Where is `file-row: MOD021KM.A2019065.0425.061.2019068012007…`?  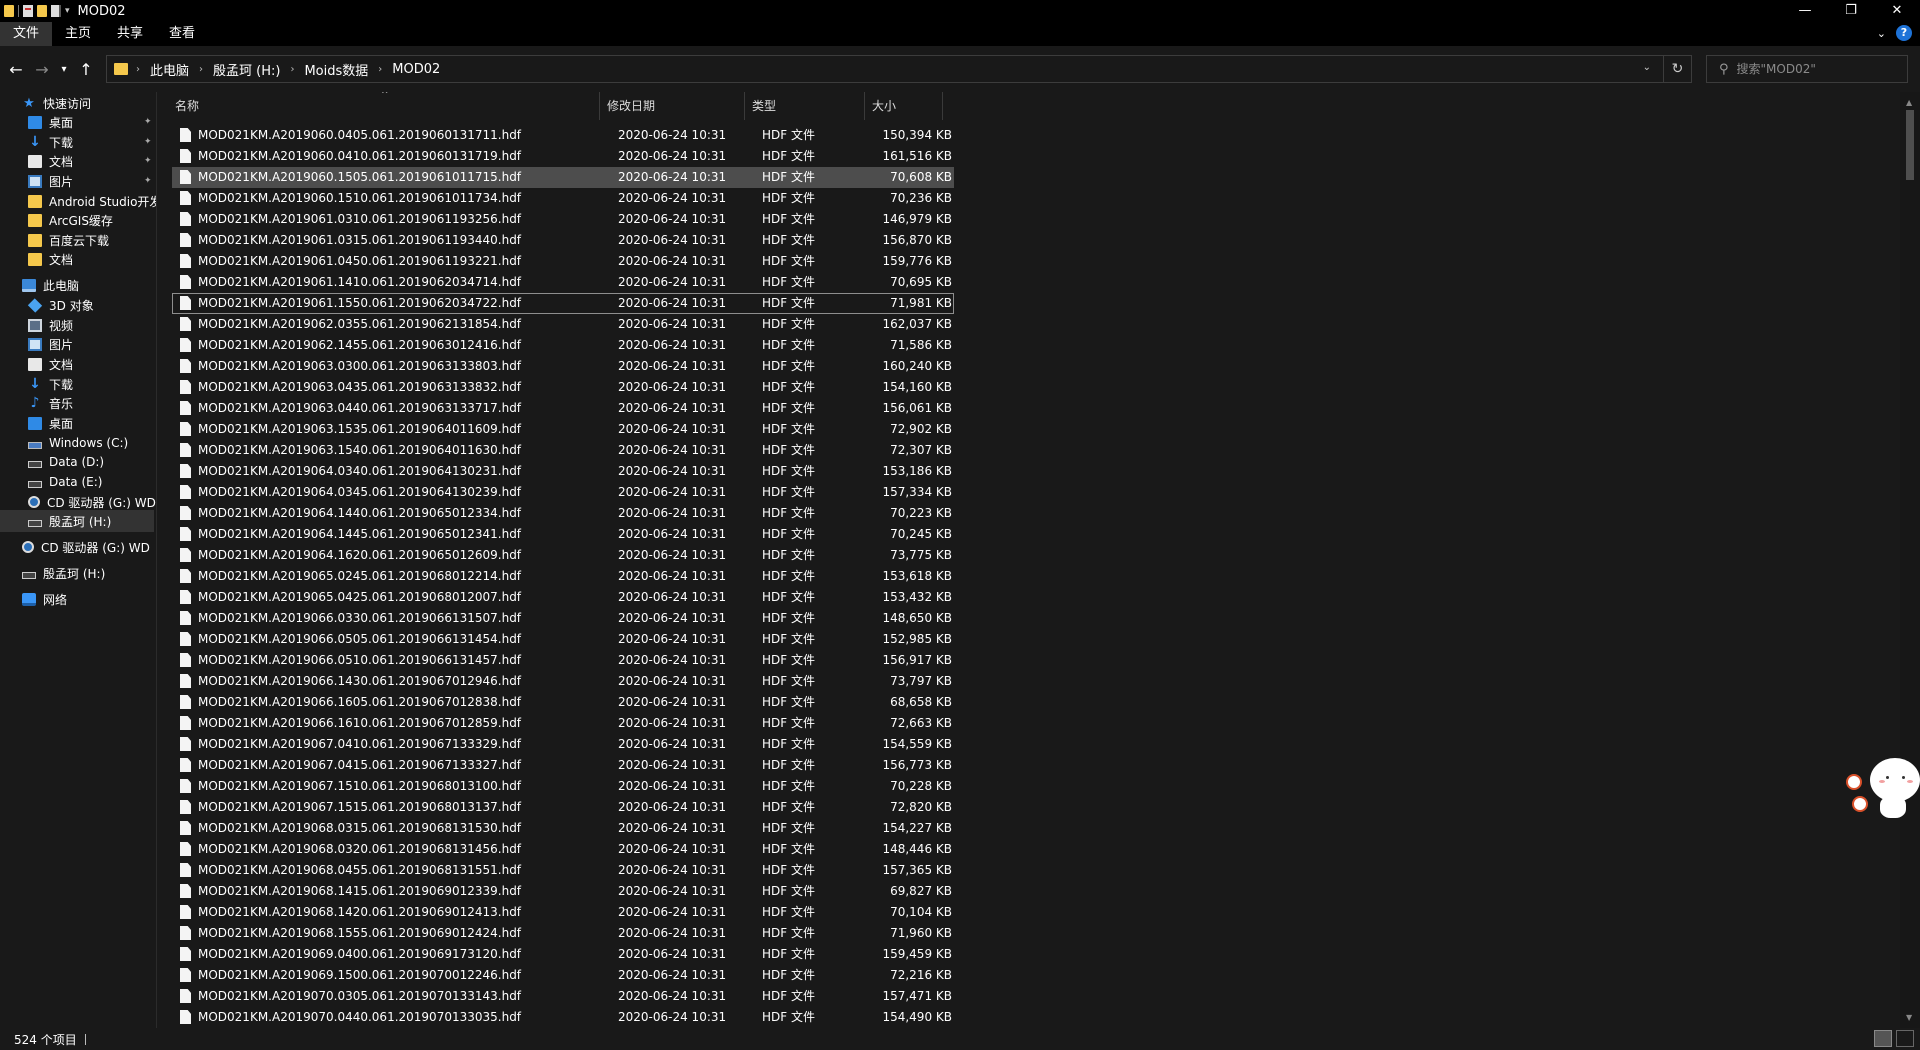
file-row: MOD021KM.A2019065.0425.061.2019068012007… is located at coordinates (563, 597).